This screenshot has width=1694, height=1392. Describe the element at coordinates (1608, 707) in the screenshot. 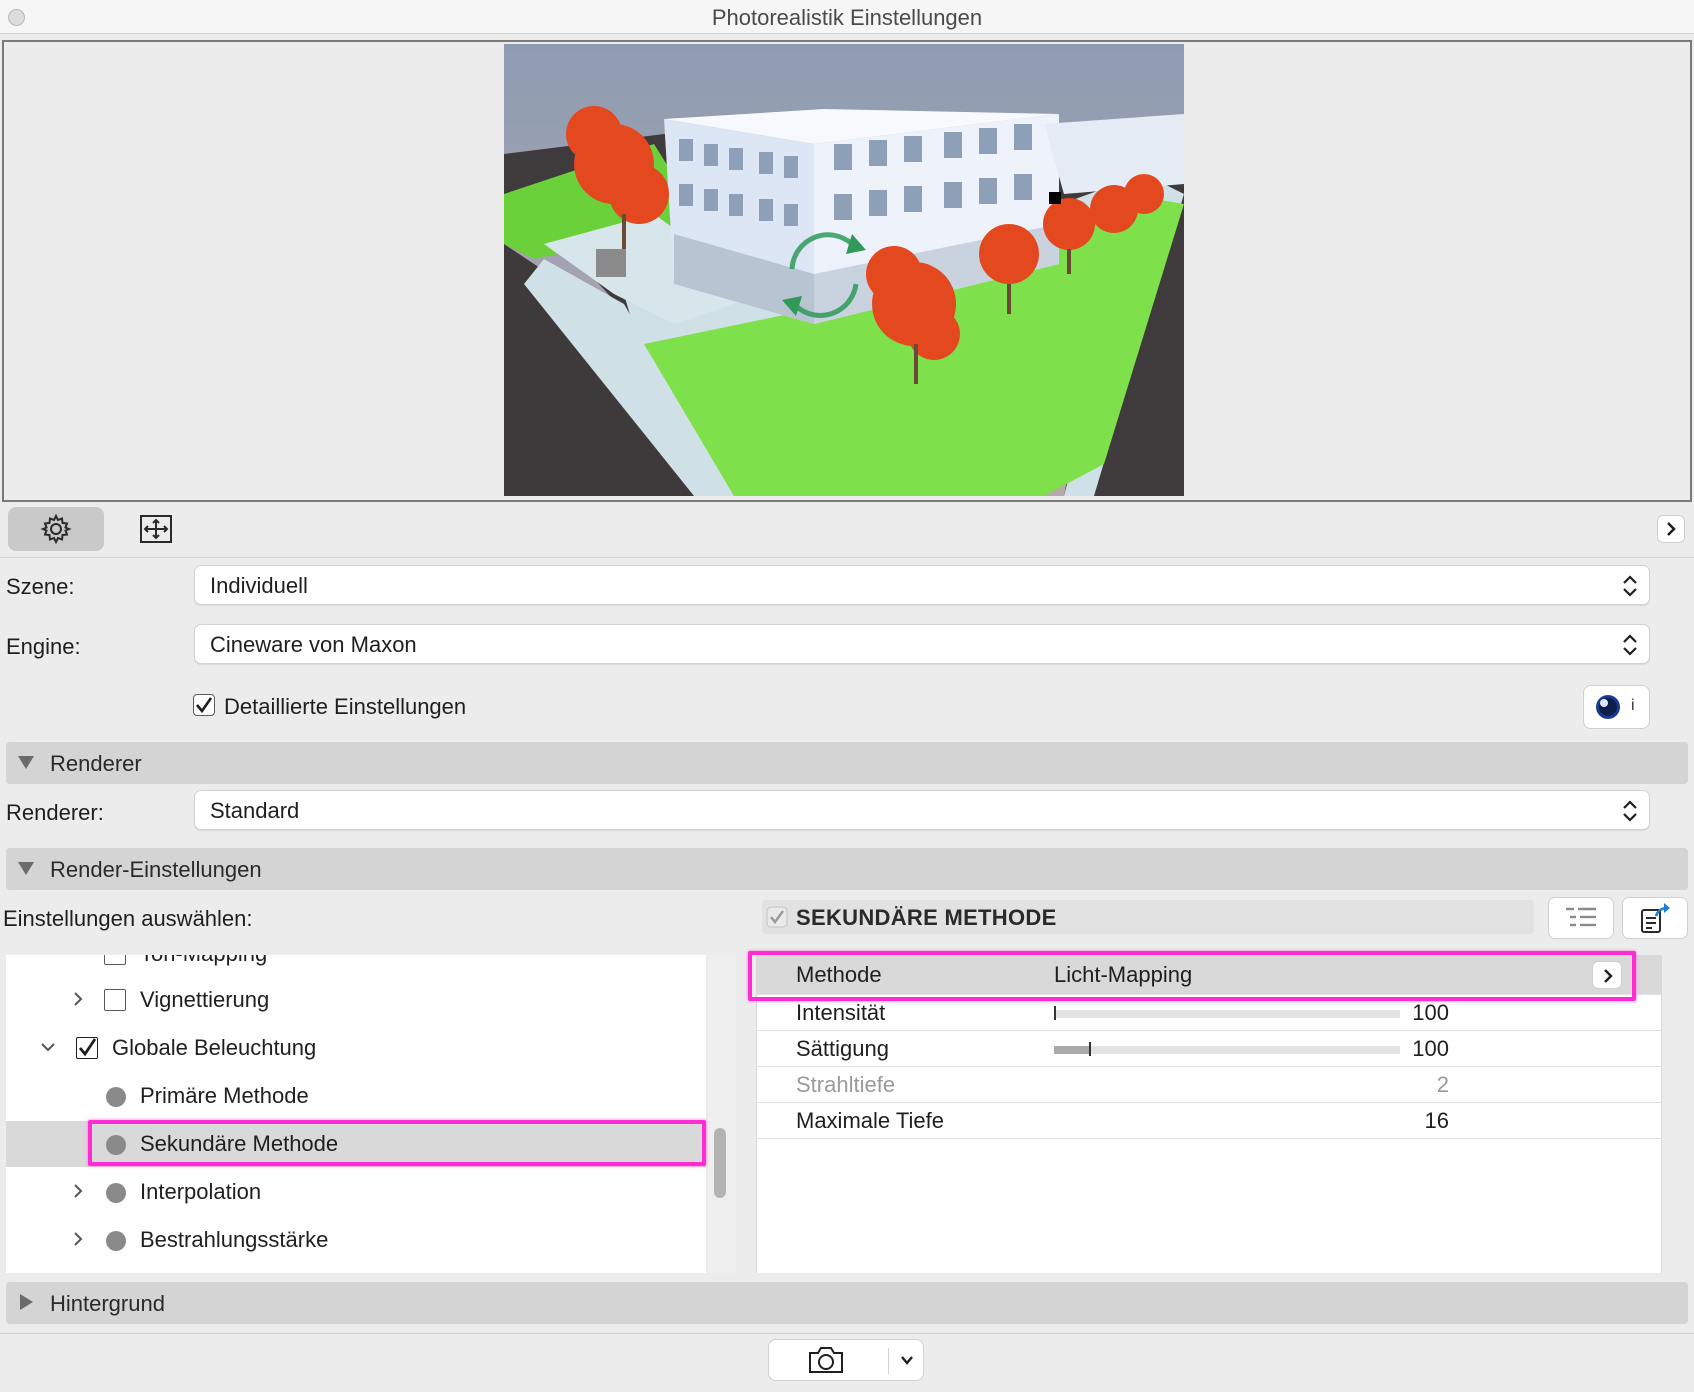

I see `cinema4d-info-icon` at that location.